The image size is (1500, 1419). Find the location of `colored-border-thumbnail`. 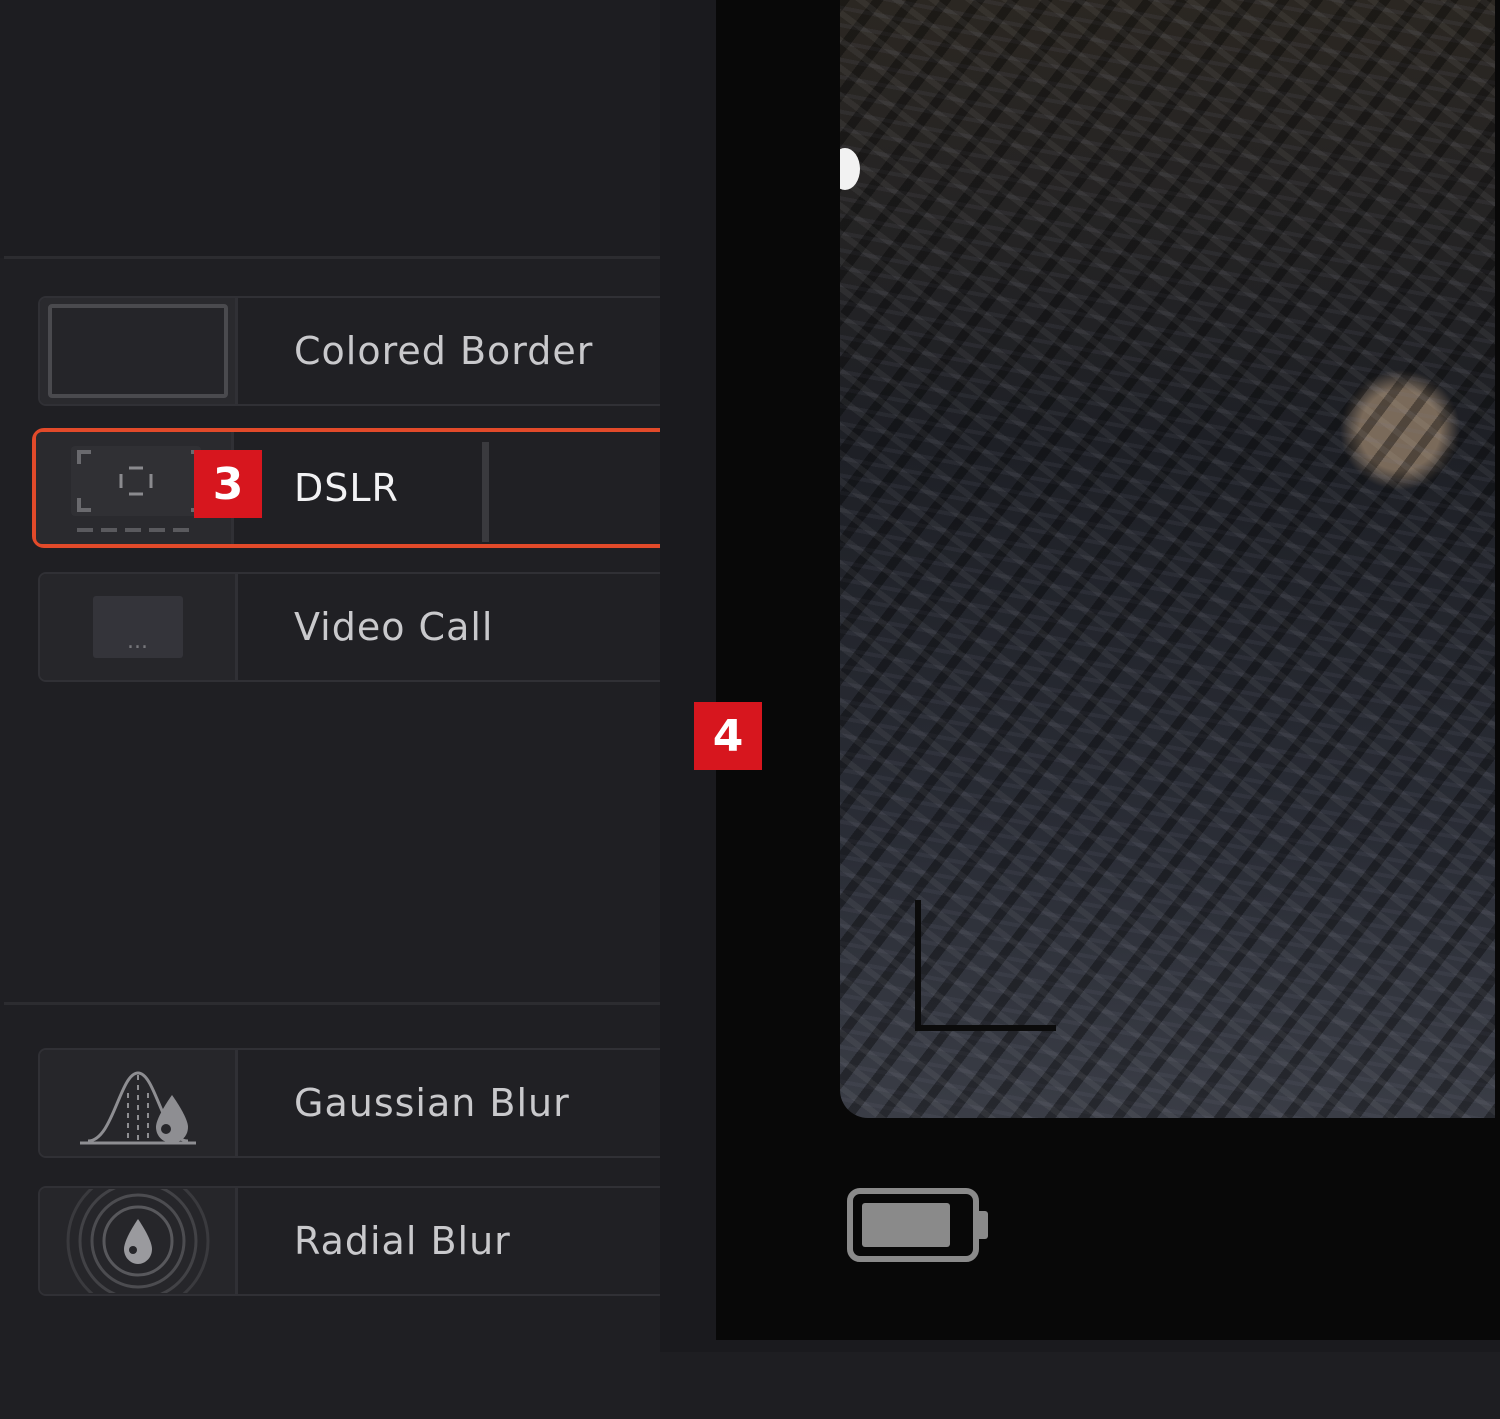

colored-border-thumbnail is located at coordinates (139, 351).